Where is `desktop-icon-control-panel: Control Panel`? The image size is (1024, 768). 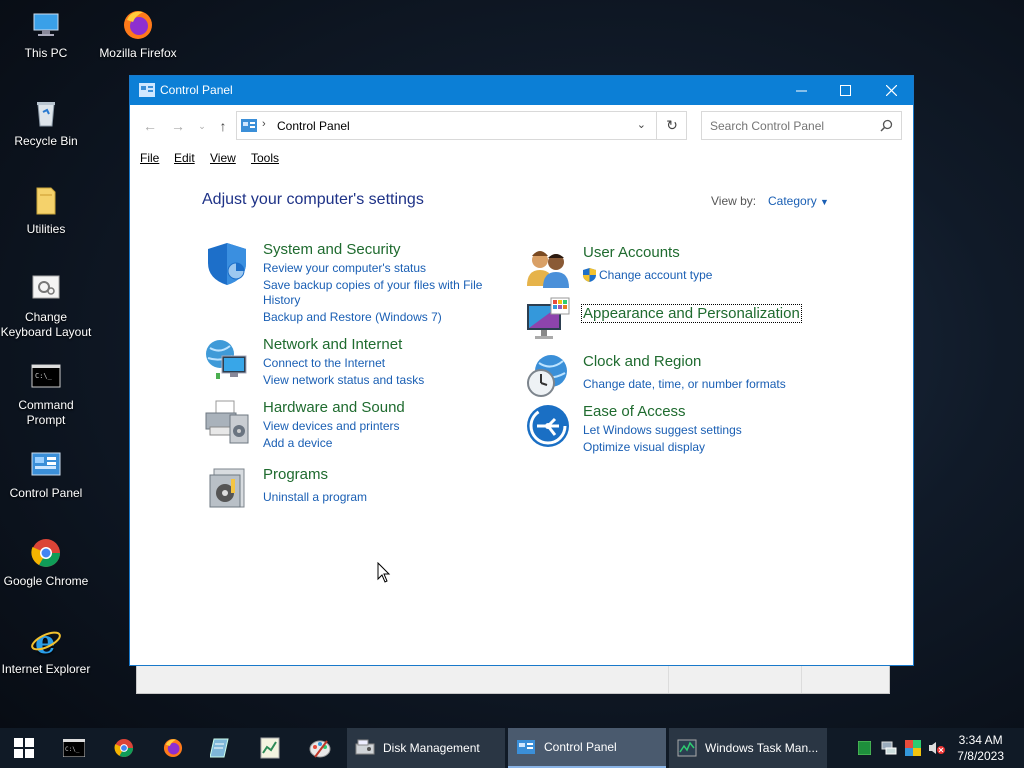
desktop-icon-control-panel: Control Panel is located at coordinates (46, 474).